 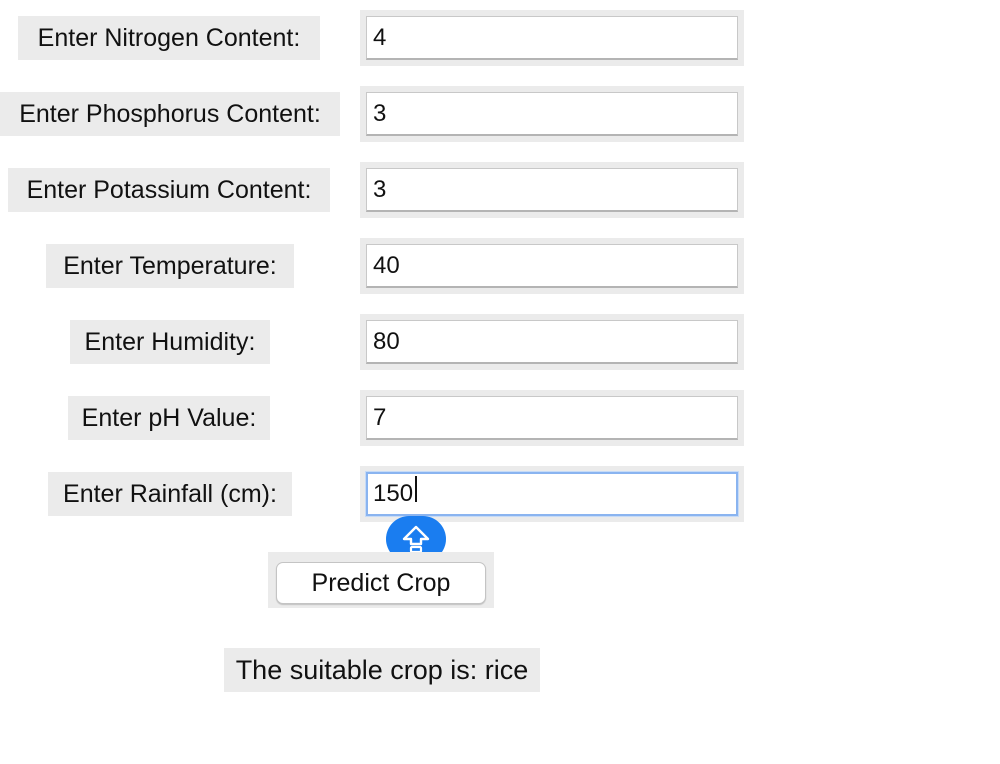 I want to click on potassium-field-frame, so click(x=552, y=190).